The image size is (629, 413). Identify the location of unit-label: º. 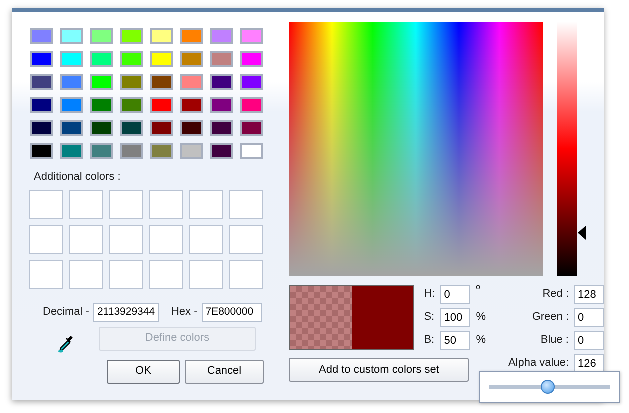
(478, 290).